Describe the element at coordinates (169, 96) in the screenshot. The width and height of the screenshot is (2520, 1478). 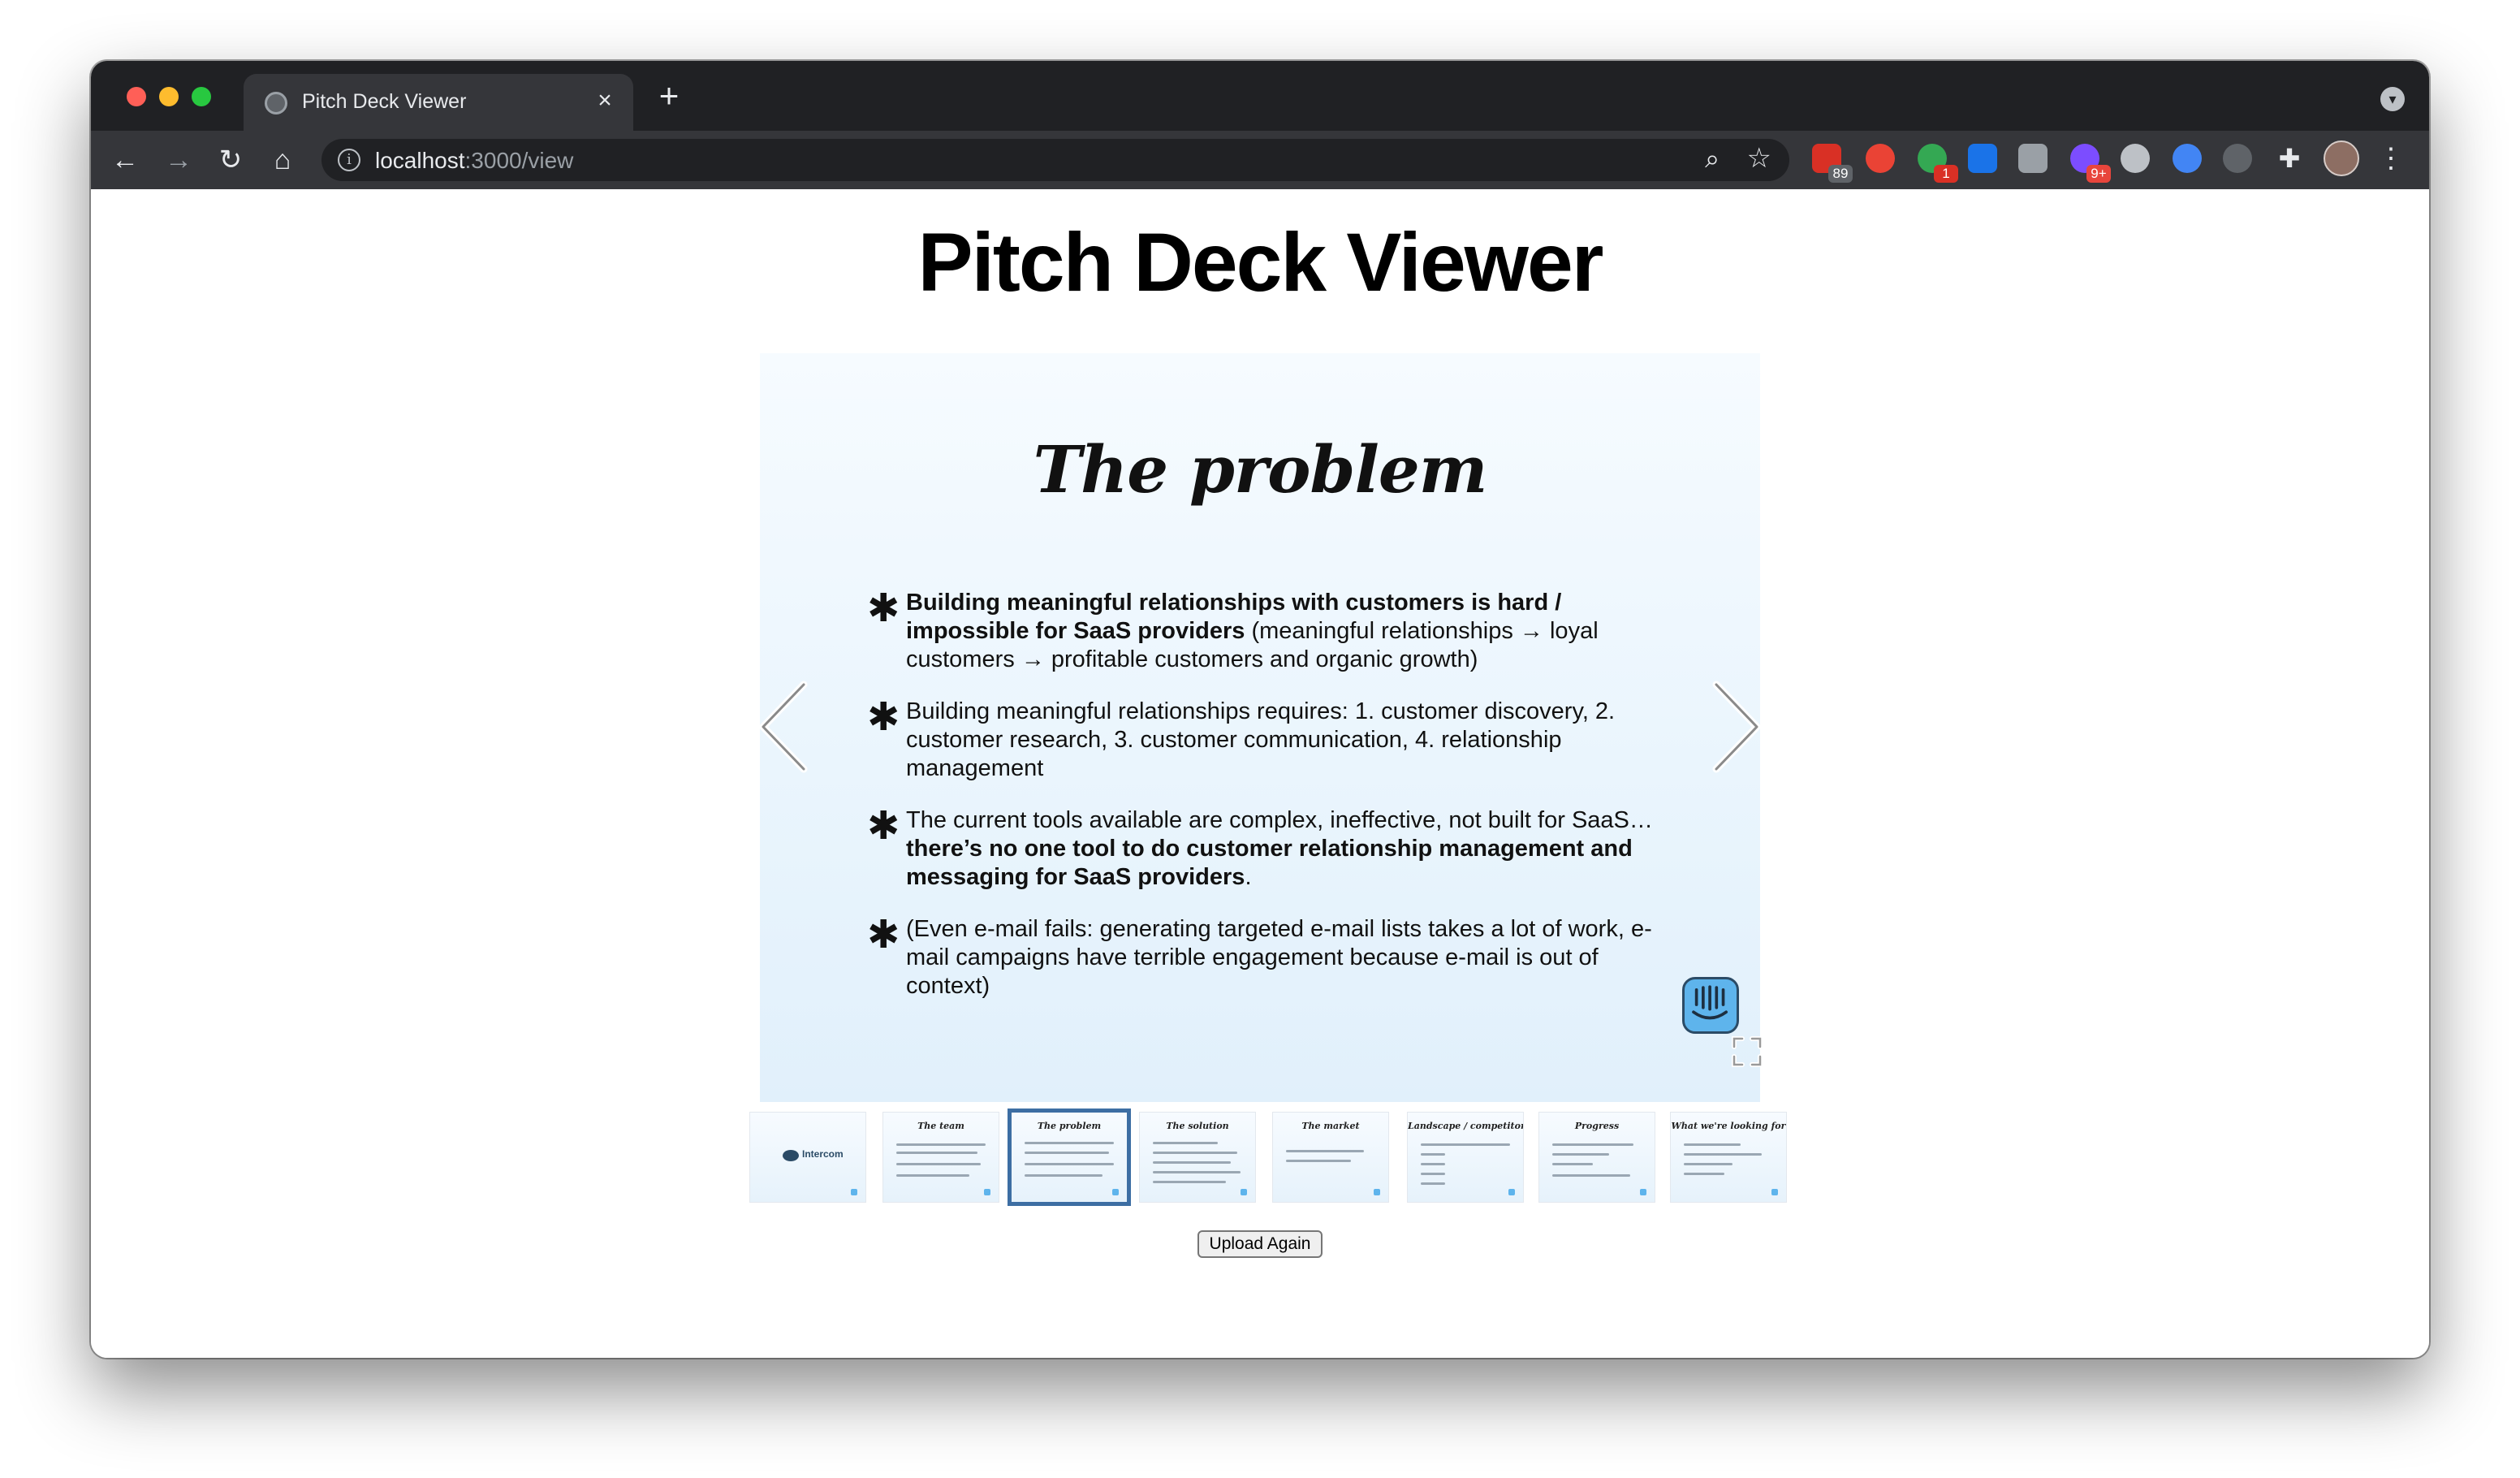
I see `minimize-window-button` at that location.